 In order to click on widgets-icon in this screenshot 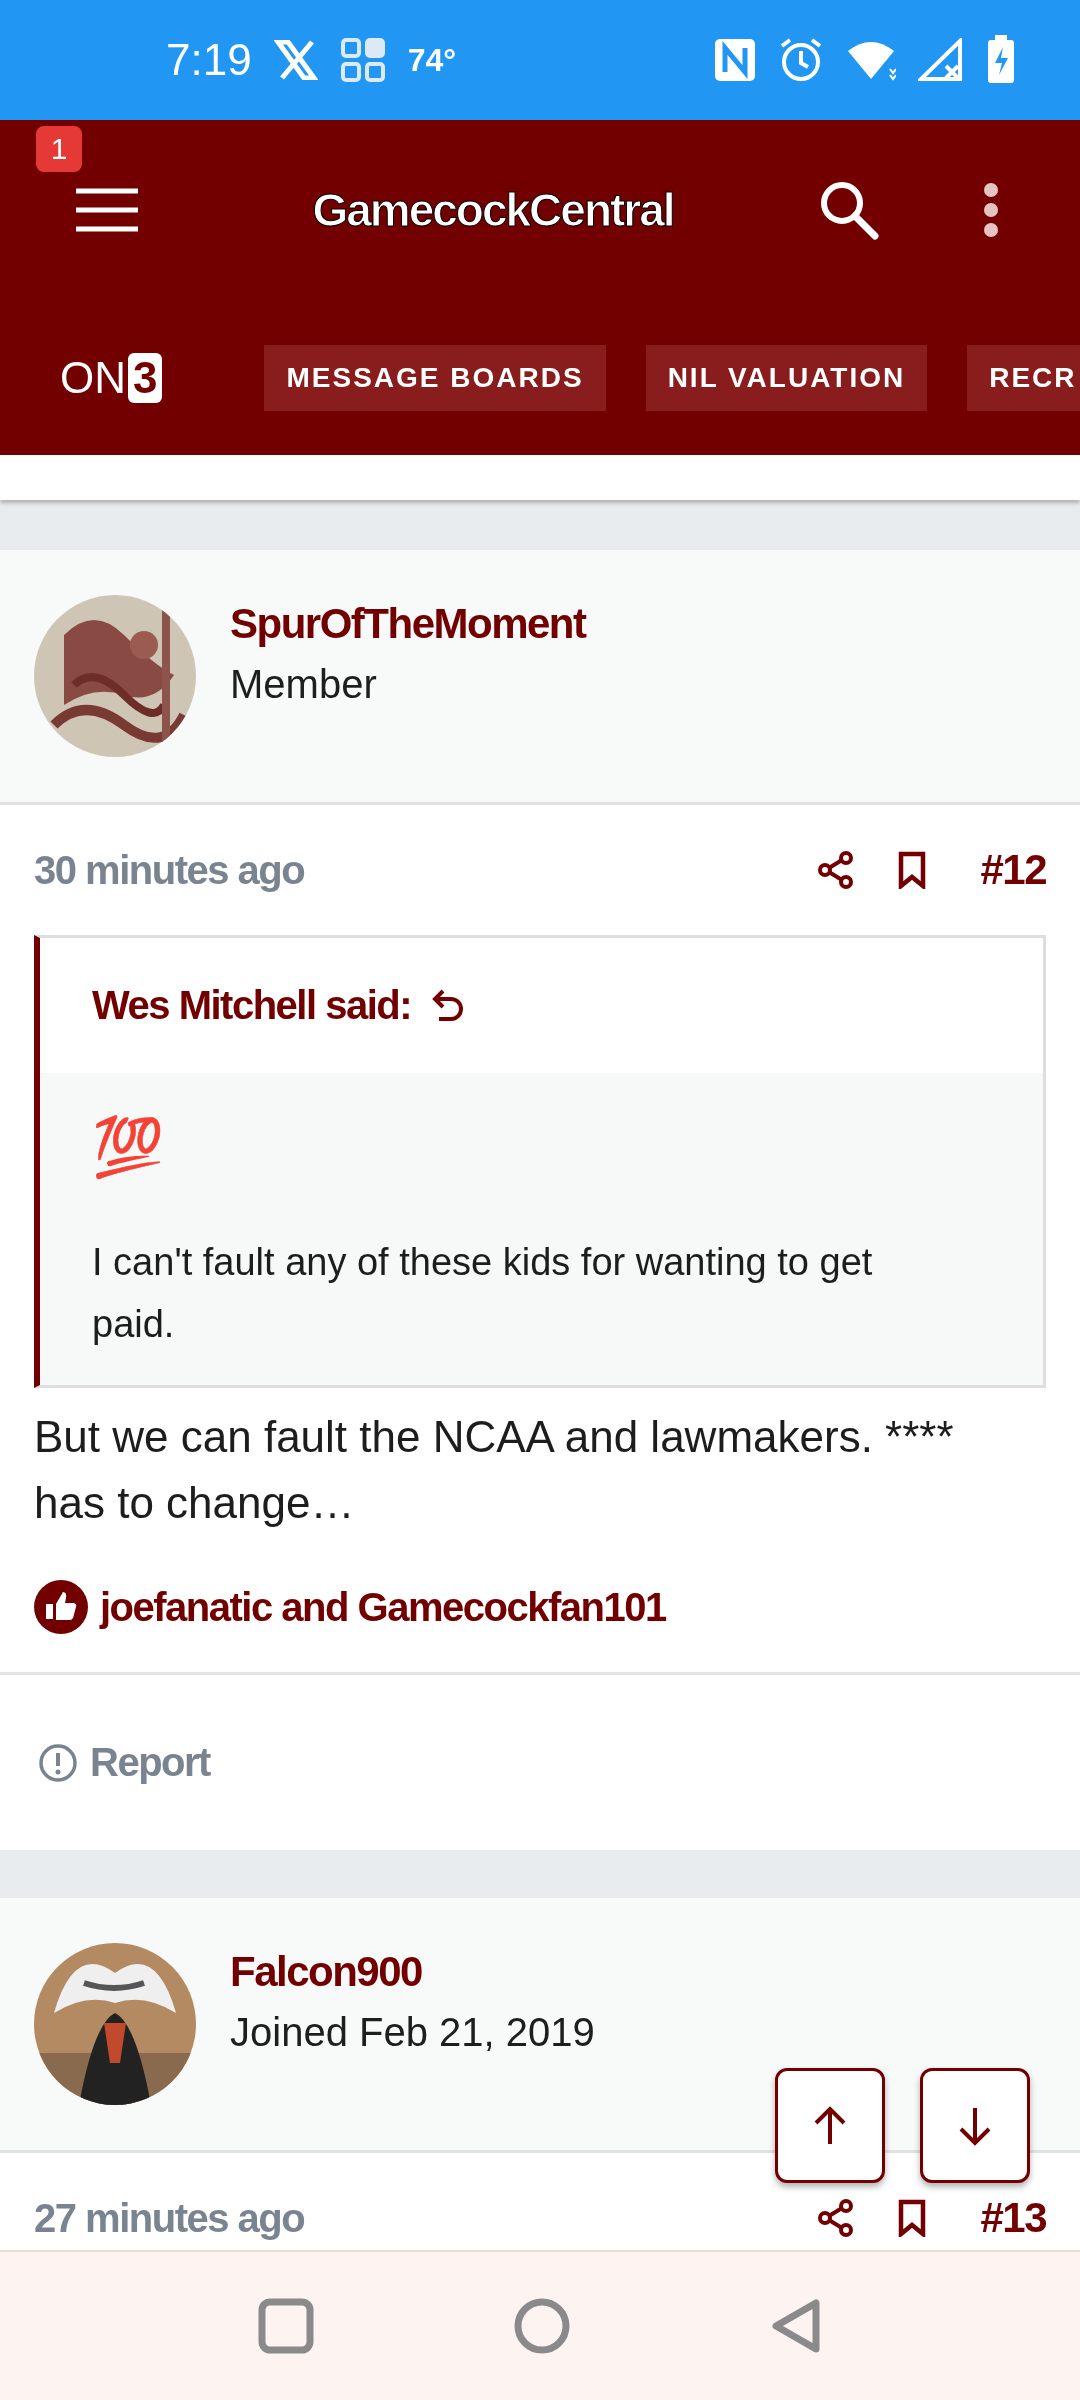, I will do `click(362, 60)`.